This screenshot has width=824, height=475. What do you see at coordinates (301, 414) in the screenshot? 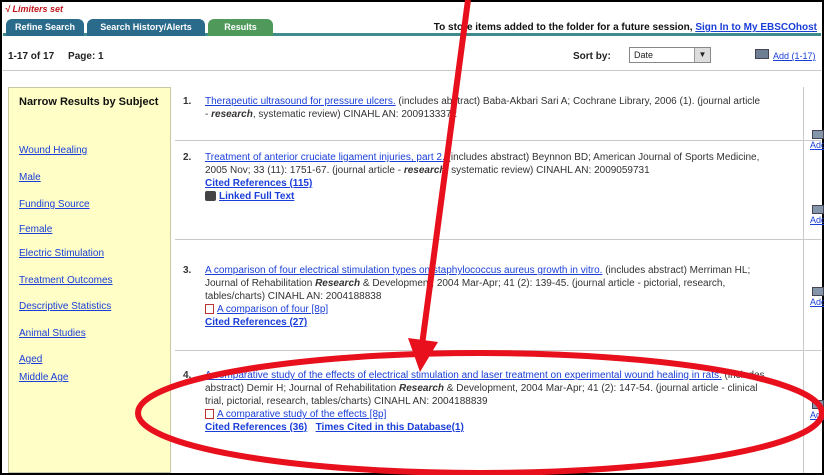
I see `pdf-full-text-link: A comparative study of the effects [8p]` at bounding box center [301, 414].